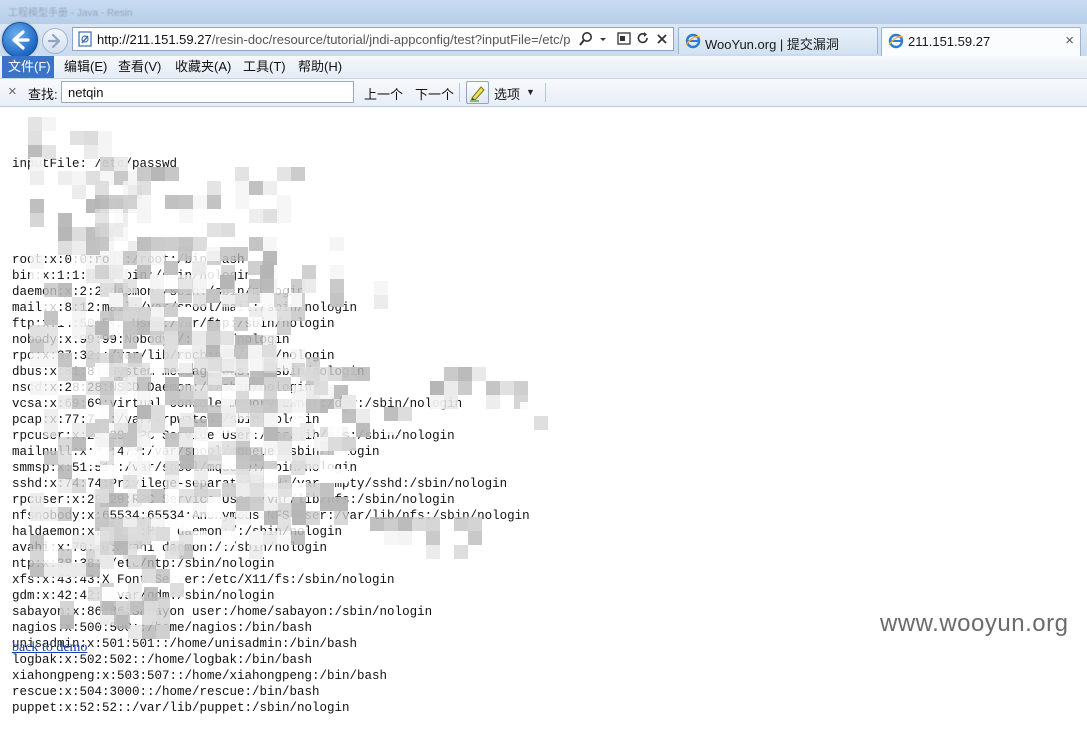  Describe the element at coordinates (143, 564) in the screenshot. I see `passwd-line: ntp:x:38:38::/etc/ntp:/sbin/nologin` at that location.